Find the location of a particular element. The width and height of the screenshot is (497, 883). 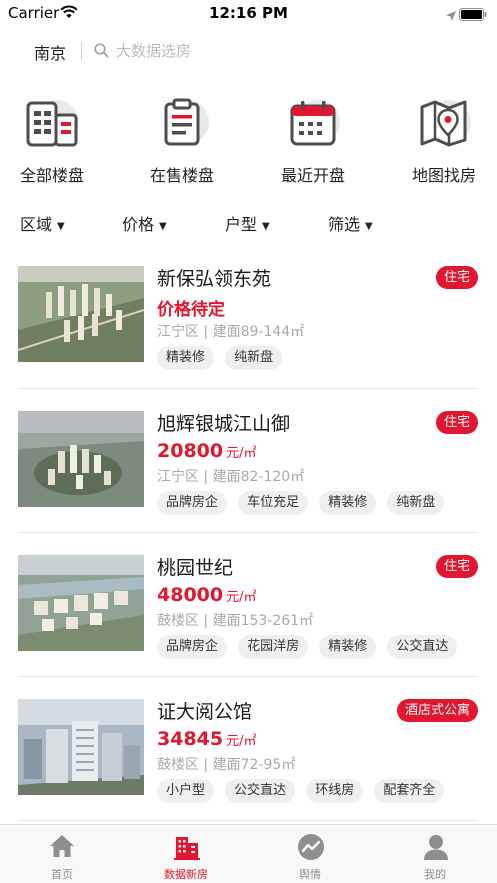

feature-tag: 花园洋房 is located at coordinates (273, 647).